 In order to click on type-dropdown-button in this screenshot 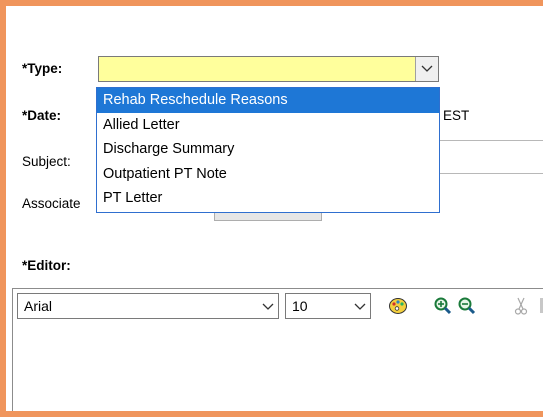, I will do `click(426, 69)`.